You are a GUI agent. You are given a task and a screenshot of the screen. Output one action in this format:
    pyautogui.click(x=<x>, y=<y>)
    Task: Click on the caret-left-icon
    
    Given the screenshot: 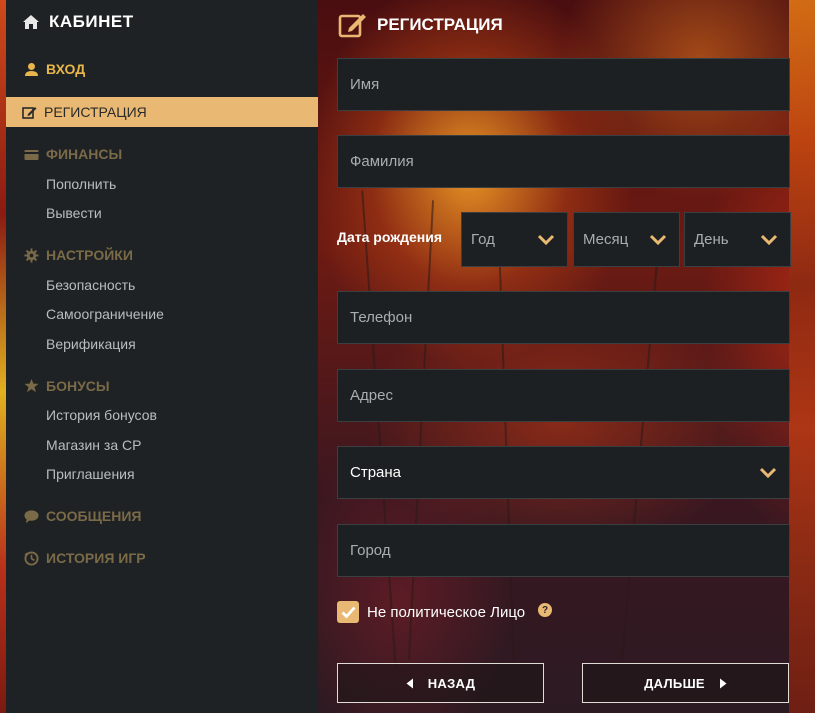 What is the action you would take?
    pyautogui.click(x=409, y=683)
    